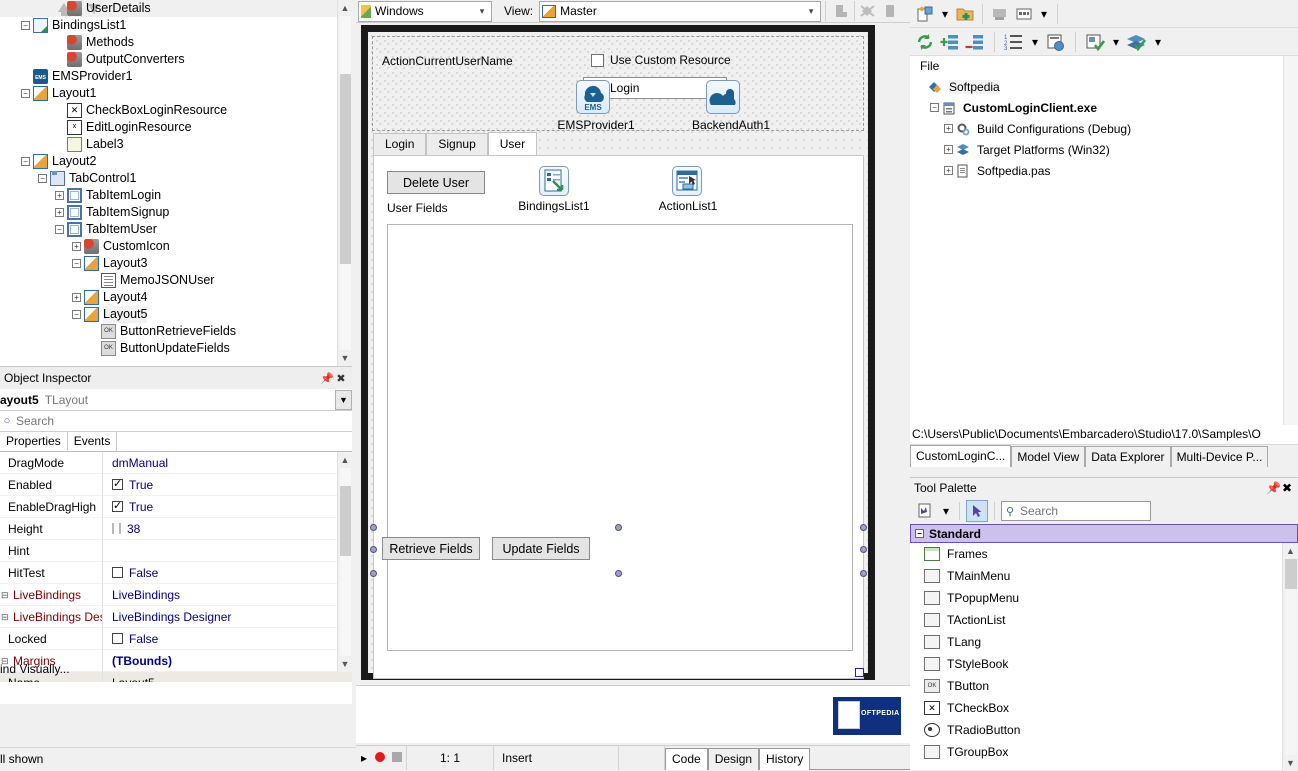 This screenshot has width=1298, height=771. What do you see at coordinates (1104, 149) in the screenshot?
I see `project-tree-node: + Target Platforms (Win32)` at bounding box center [1104, 149].